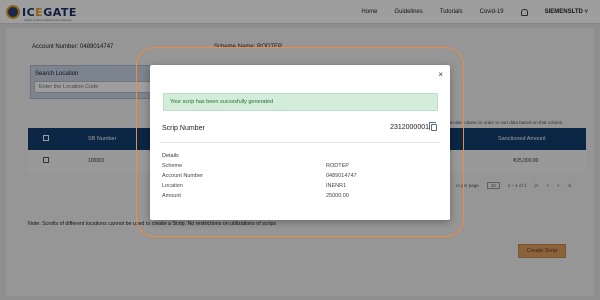 The image size is (600, 300). What do you see at coordinates (172, 186) in the screenshot?
I see `detail-label-location: Location` at bounding box center [172, 186].